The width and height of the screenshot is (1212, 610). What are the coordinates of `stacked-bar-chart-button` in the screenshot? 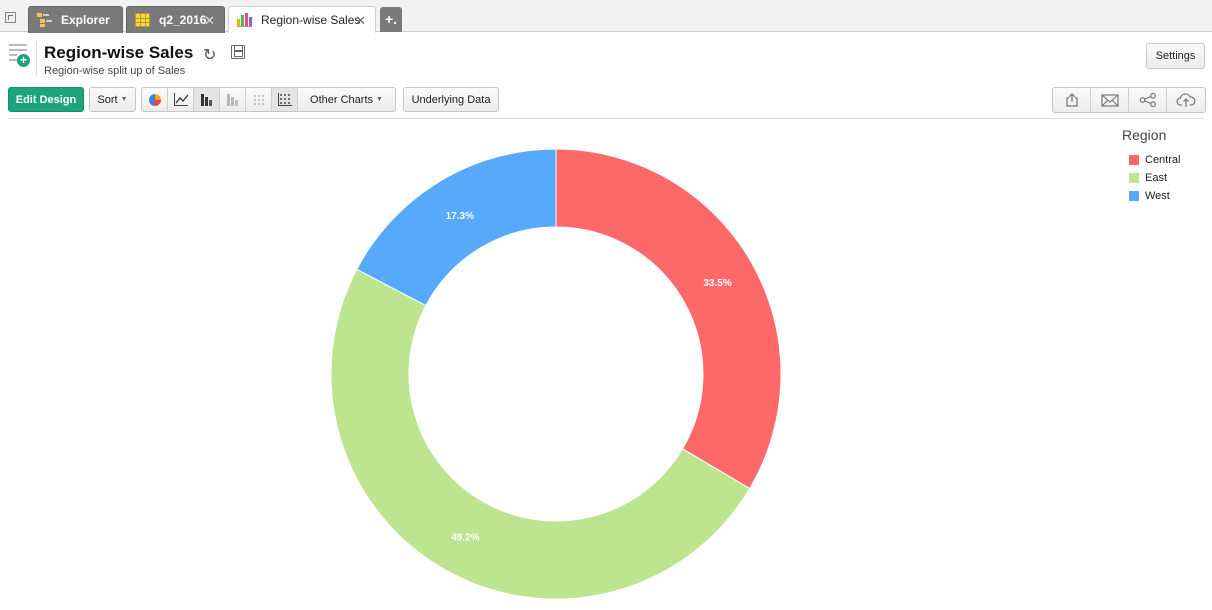 It's located at (233, 99).